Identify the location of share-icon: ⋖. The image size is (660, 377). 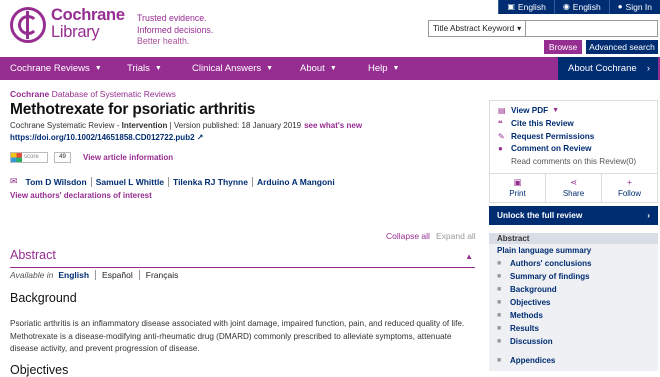
(573, 181).